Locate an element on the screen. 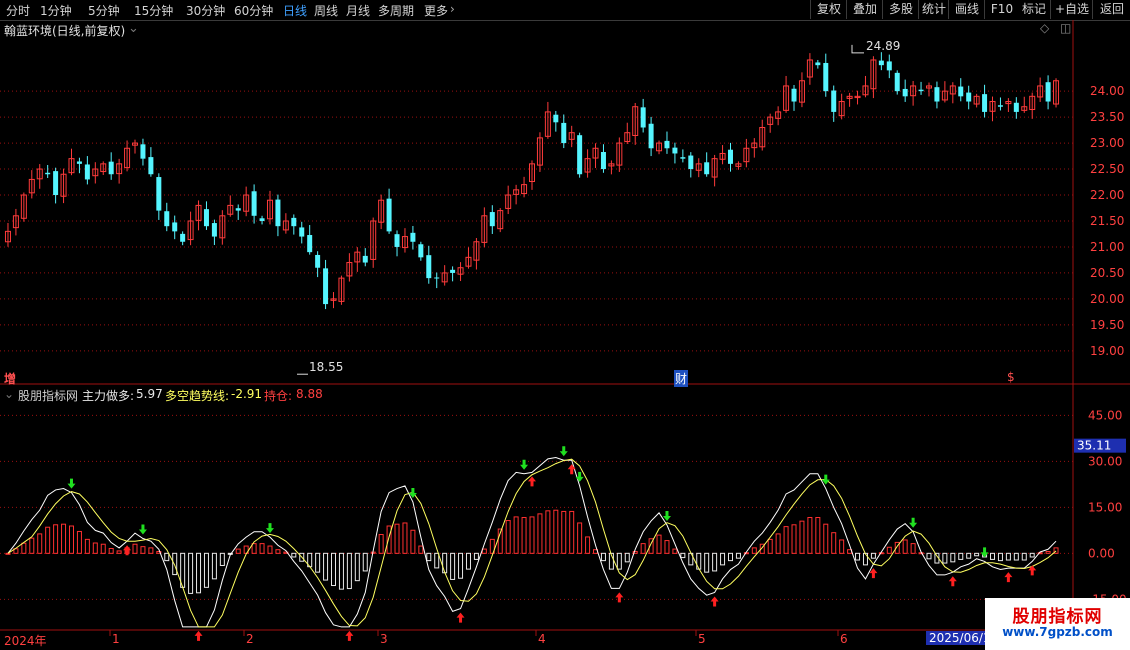 The width and height of the screenshot is (1130, 650). mark-button: 标记 is located at coordinates (1034, 9).